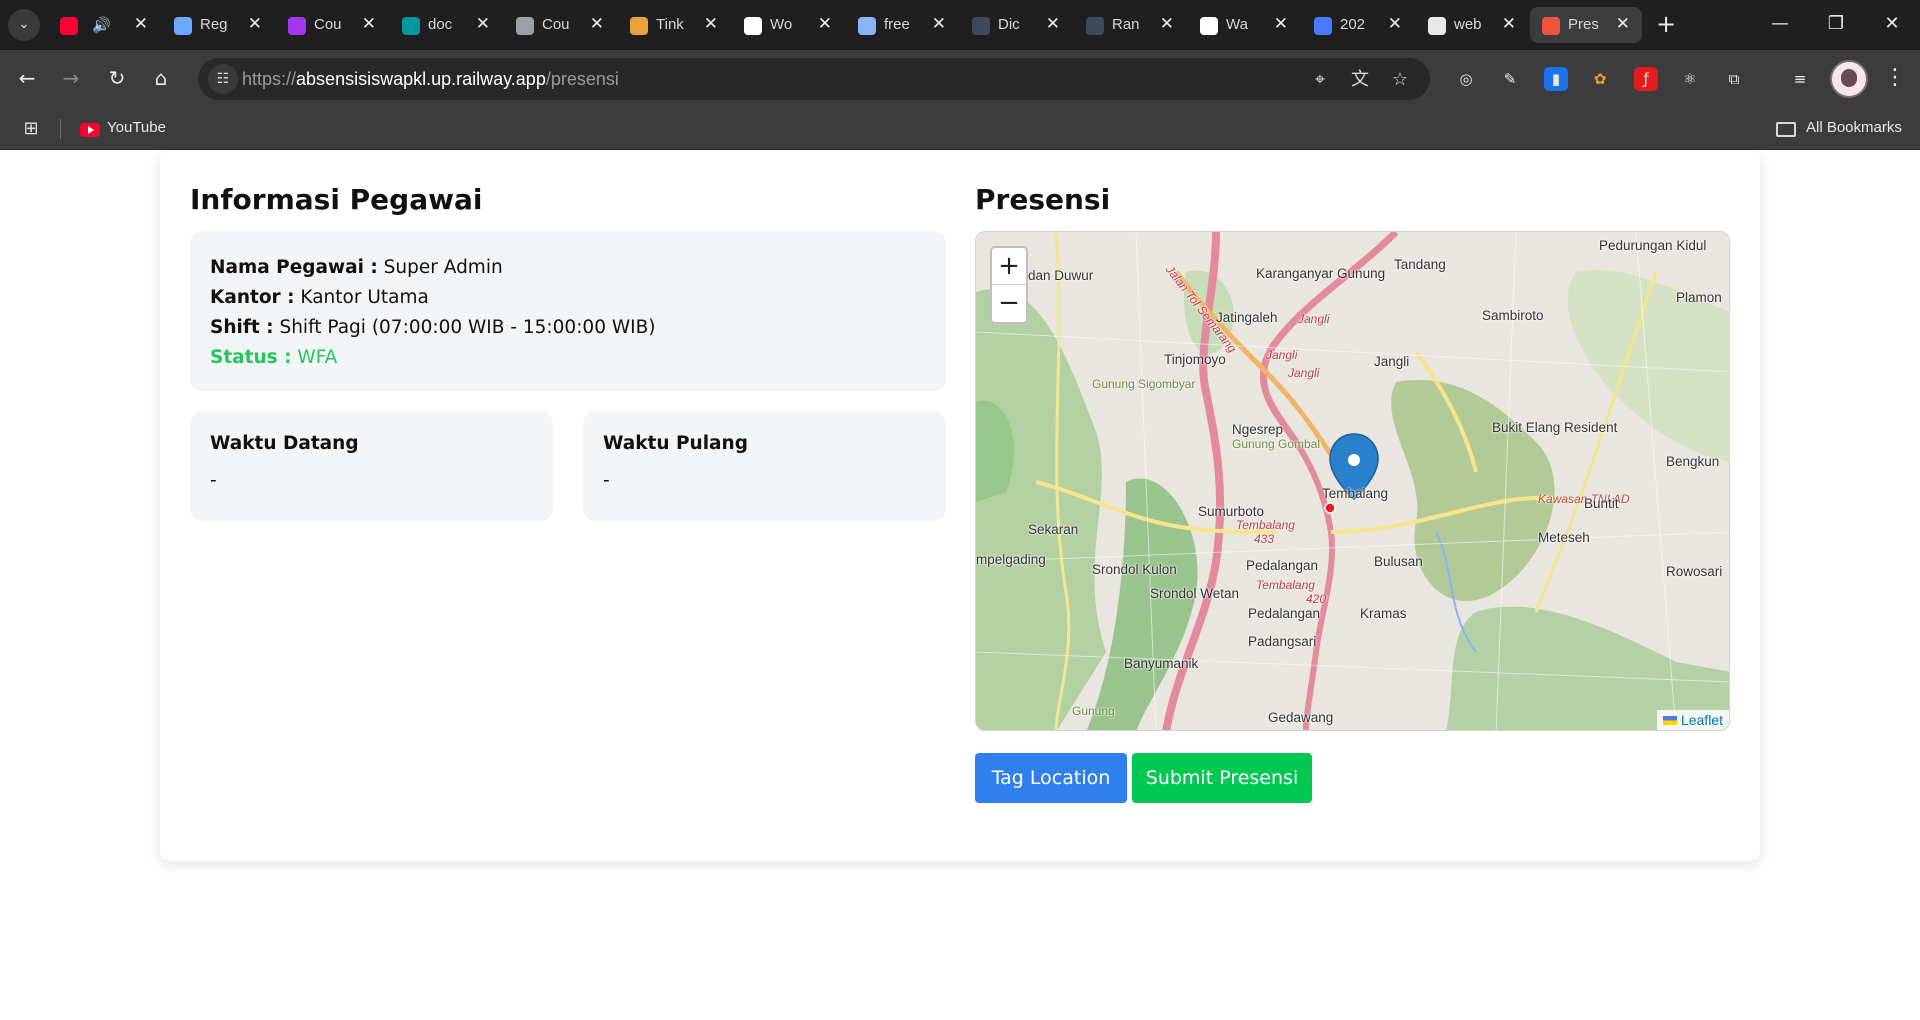 Image resolution: width=1920 pixels, height=1020 pixels. Describe the element at coordinates (284, 443) in the screenshot. I see `arrival-time-label: Waktu Datang` at that location.